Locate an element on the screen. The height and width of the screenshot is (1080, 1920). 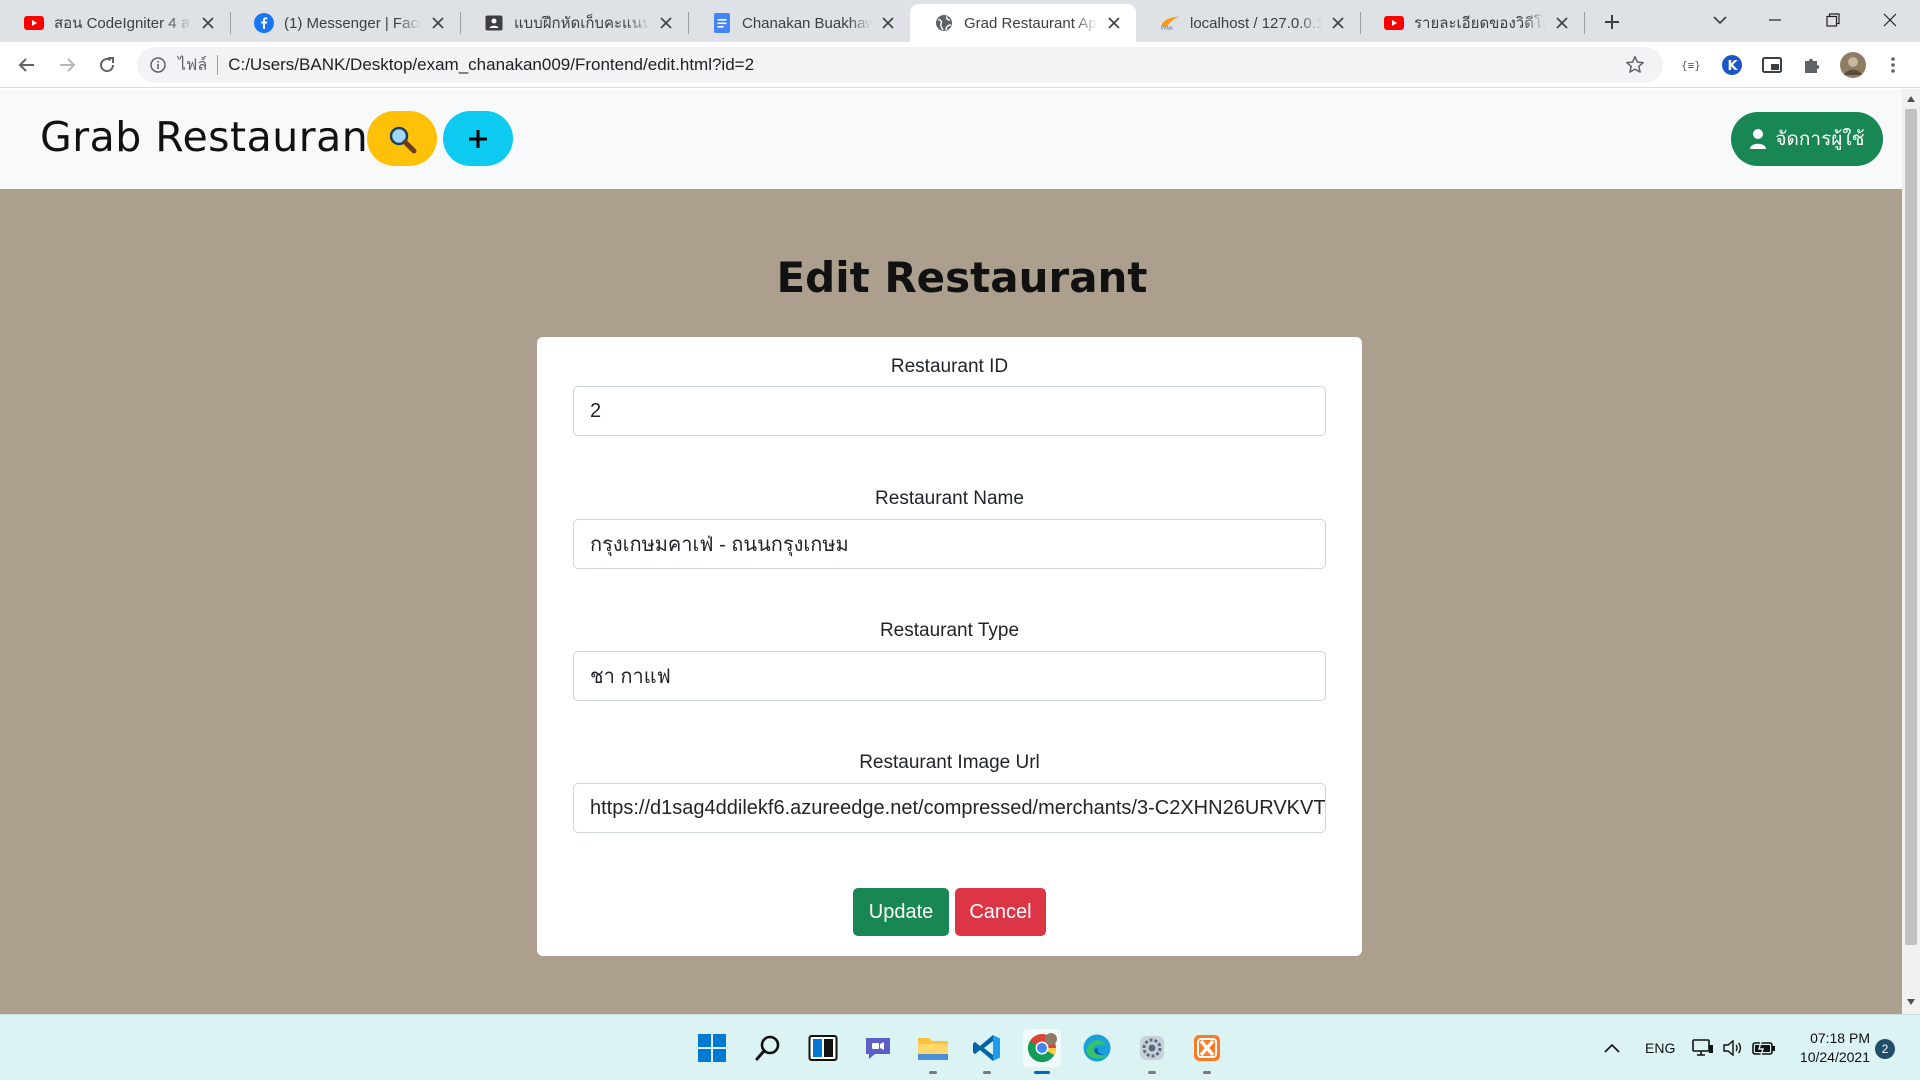
restore-button is located at coordinates (1833, 20).